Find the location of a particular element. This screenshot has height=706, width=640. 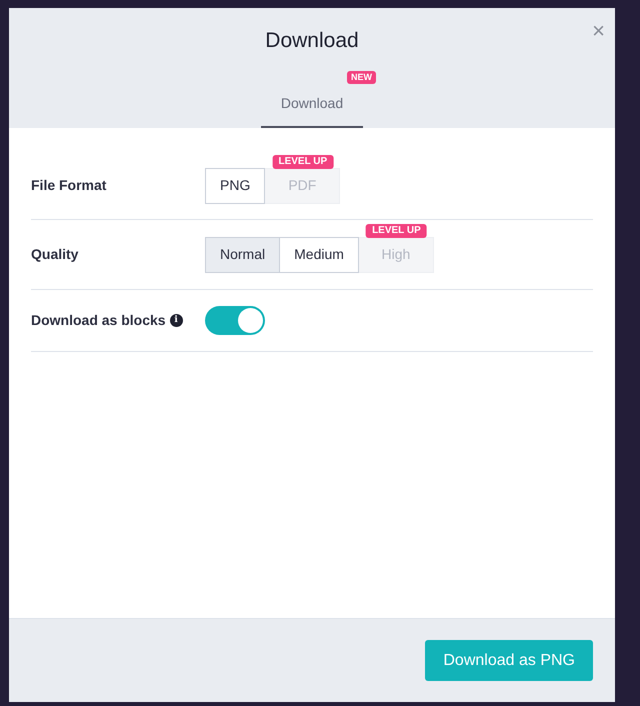

tab: Download is located at coordinates (312, 103).